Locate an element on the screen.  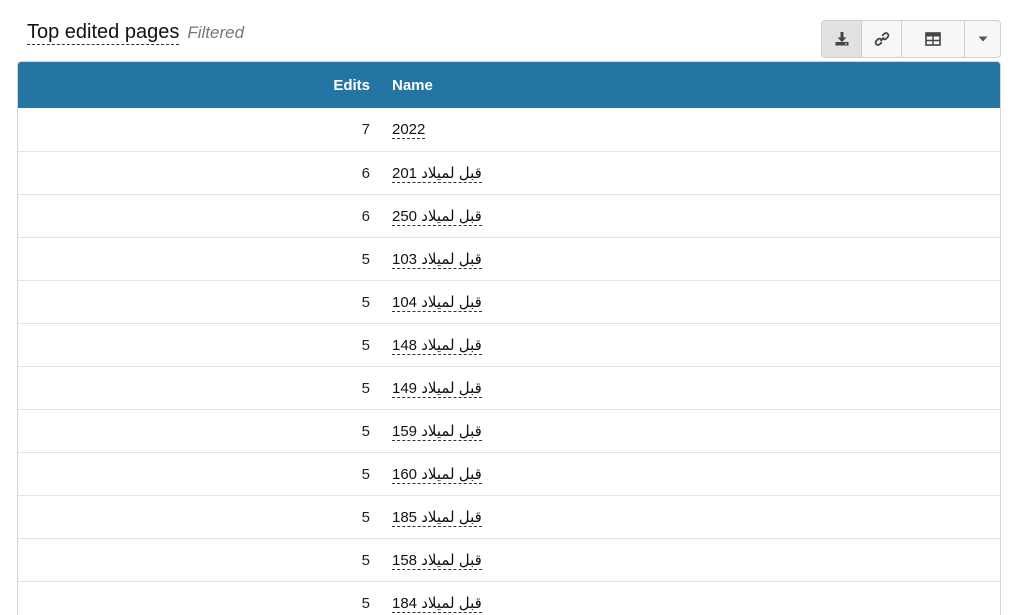
table-row: 5 184 قبل لميلاد is located at coordinates (509, 598).